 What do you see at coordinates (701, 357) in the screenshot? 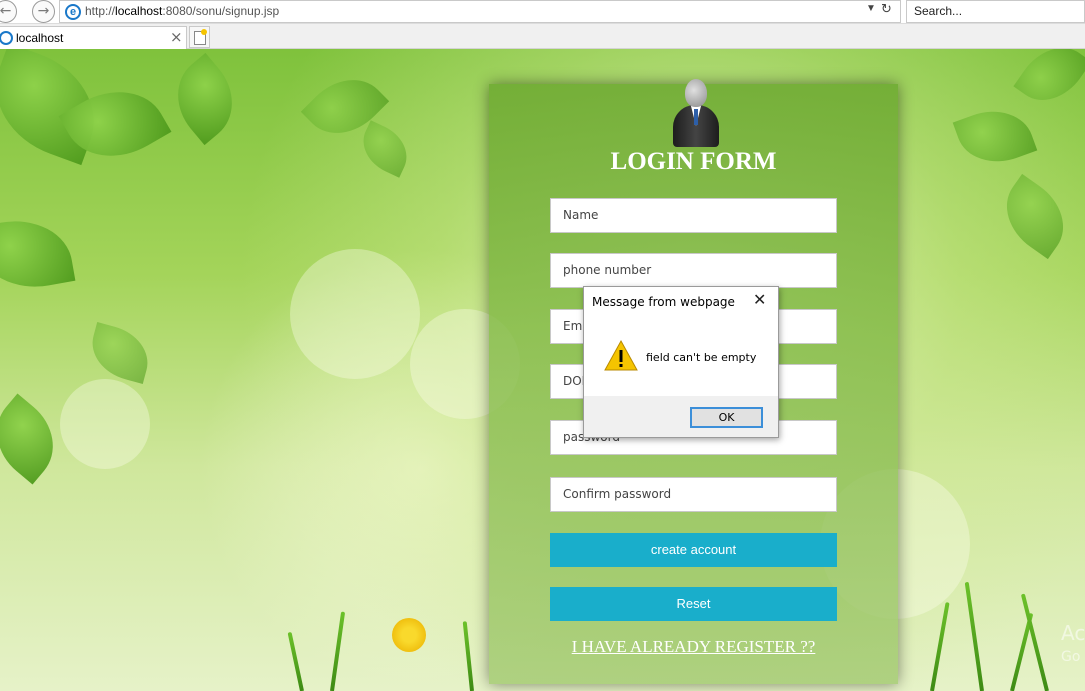
I see `dialog-message: field can't be empty` at bounding box center [701, 357].